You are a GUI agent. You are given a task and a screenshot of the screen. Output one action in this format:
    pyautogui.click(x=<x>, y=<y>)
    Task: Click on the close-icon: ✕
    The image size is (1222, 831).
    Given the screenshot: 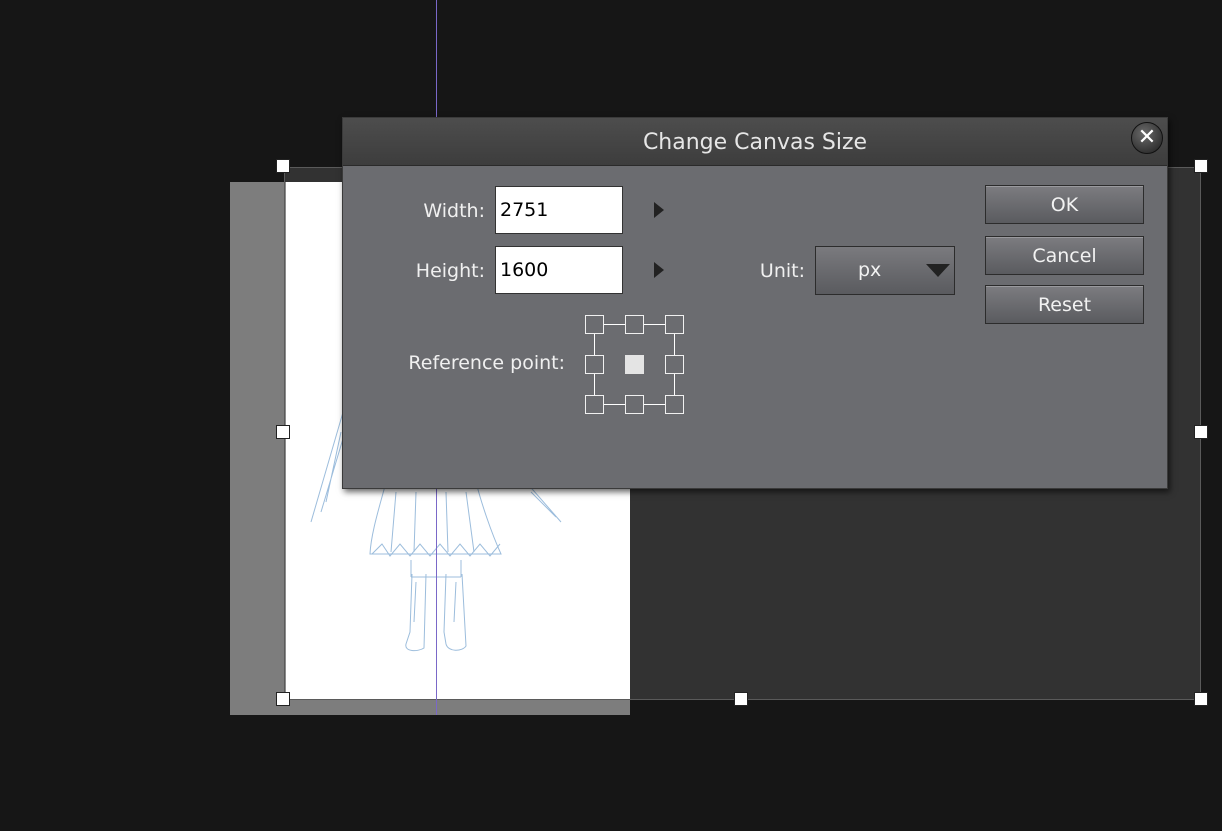 What is the action you would take?
    pyautogui.click(x=1147, y=137)
    